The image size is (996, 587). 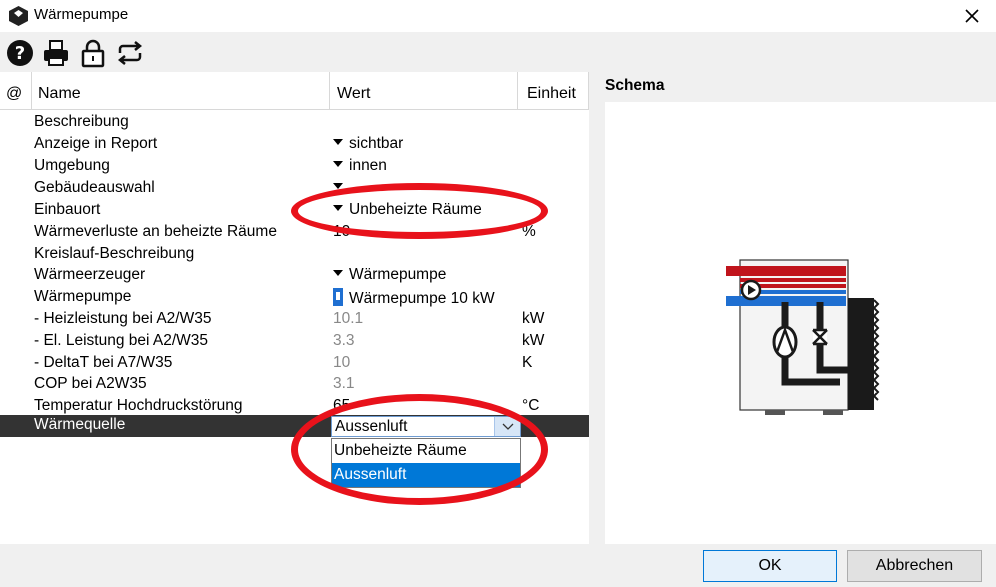 I want to click on row-name: Temperatur Hochdruckstörung, so click(x=138, y=405).